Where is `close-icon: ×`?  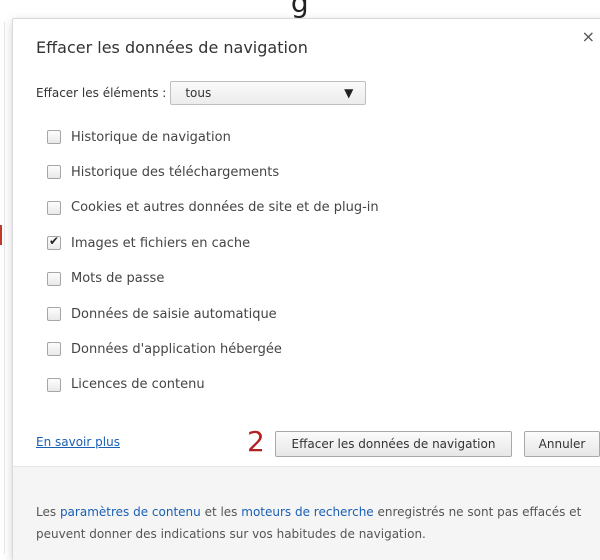 close-icon: × is located at coordinates (588, 36).